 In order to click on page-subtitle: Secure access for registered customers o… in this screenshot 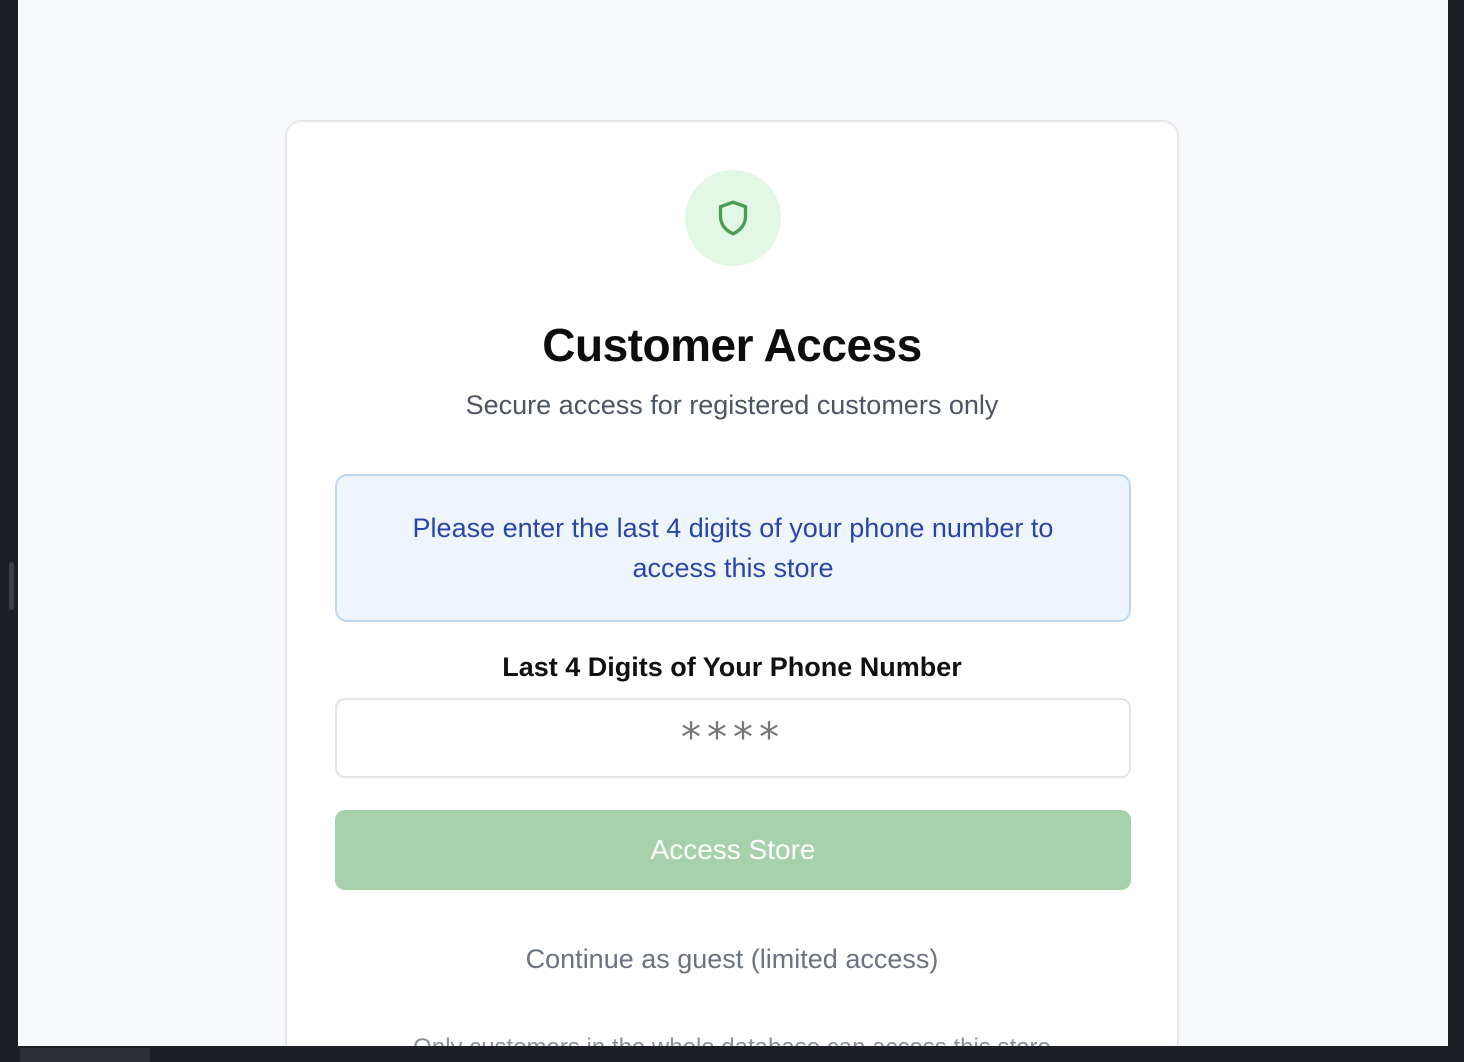, I will do `click(732, 405)`.